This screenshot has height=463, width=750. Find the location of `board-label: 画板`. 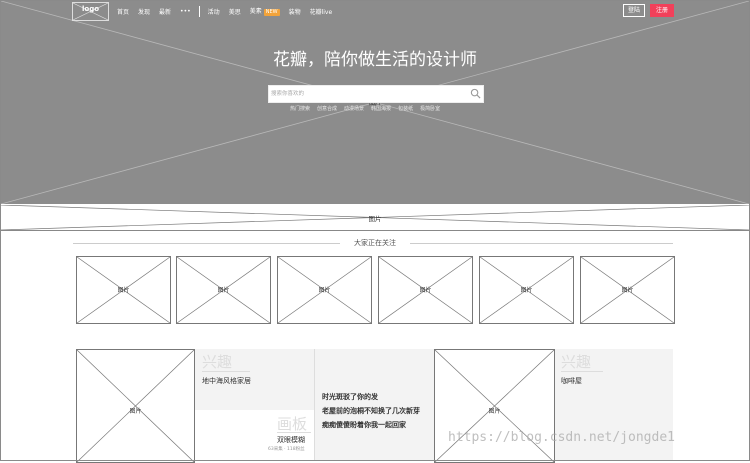

board-label: 画板 is located at coordinates (292, 424).